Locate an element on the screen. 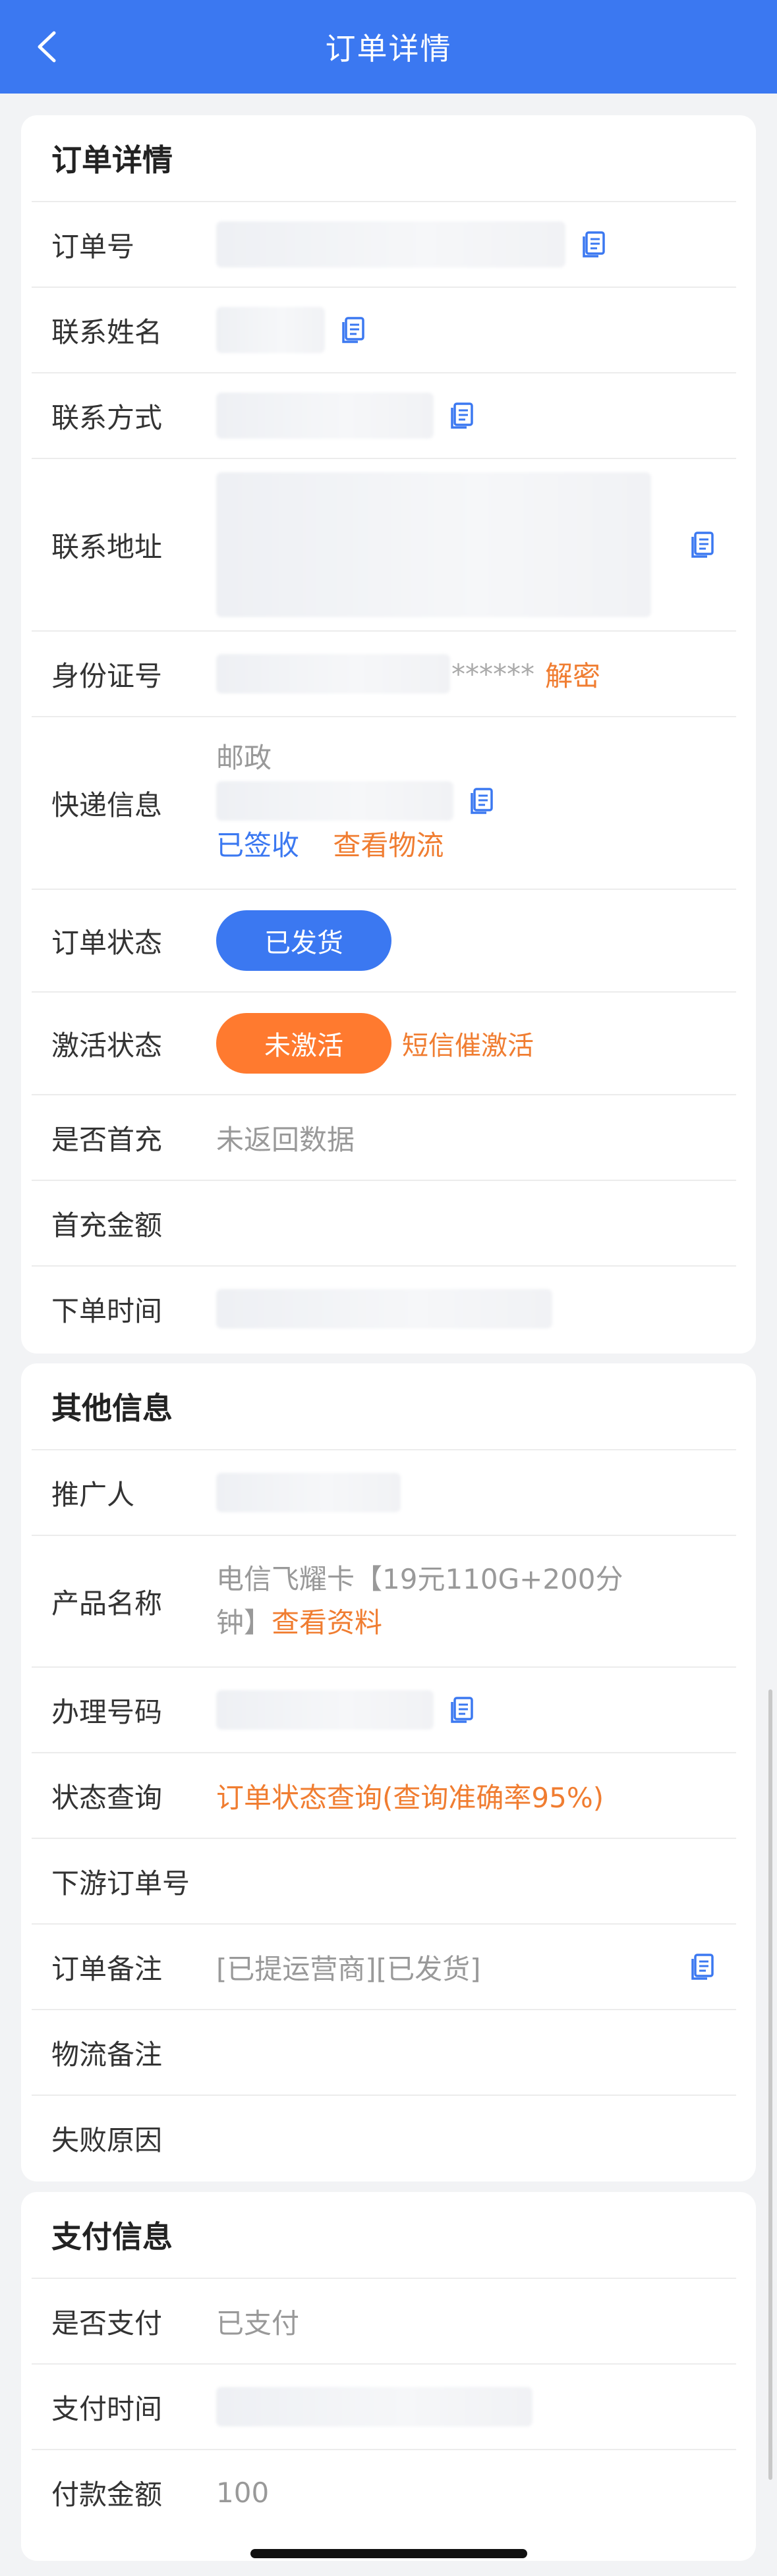 This screenshot has width=777, height=2576. logistics-remark-label: 物流备注 is located at coordinates (107, 2054).